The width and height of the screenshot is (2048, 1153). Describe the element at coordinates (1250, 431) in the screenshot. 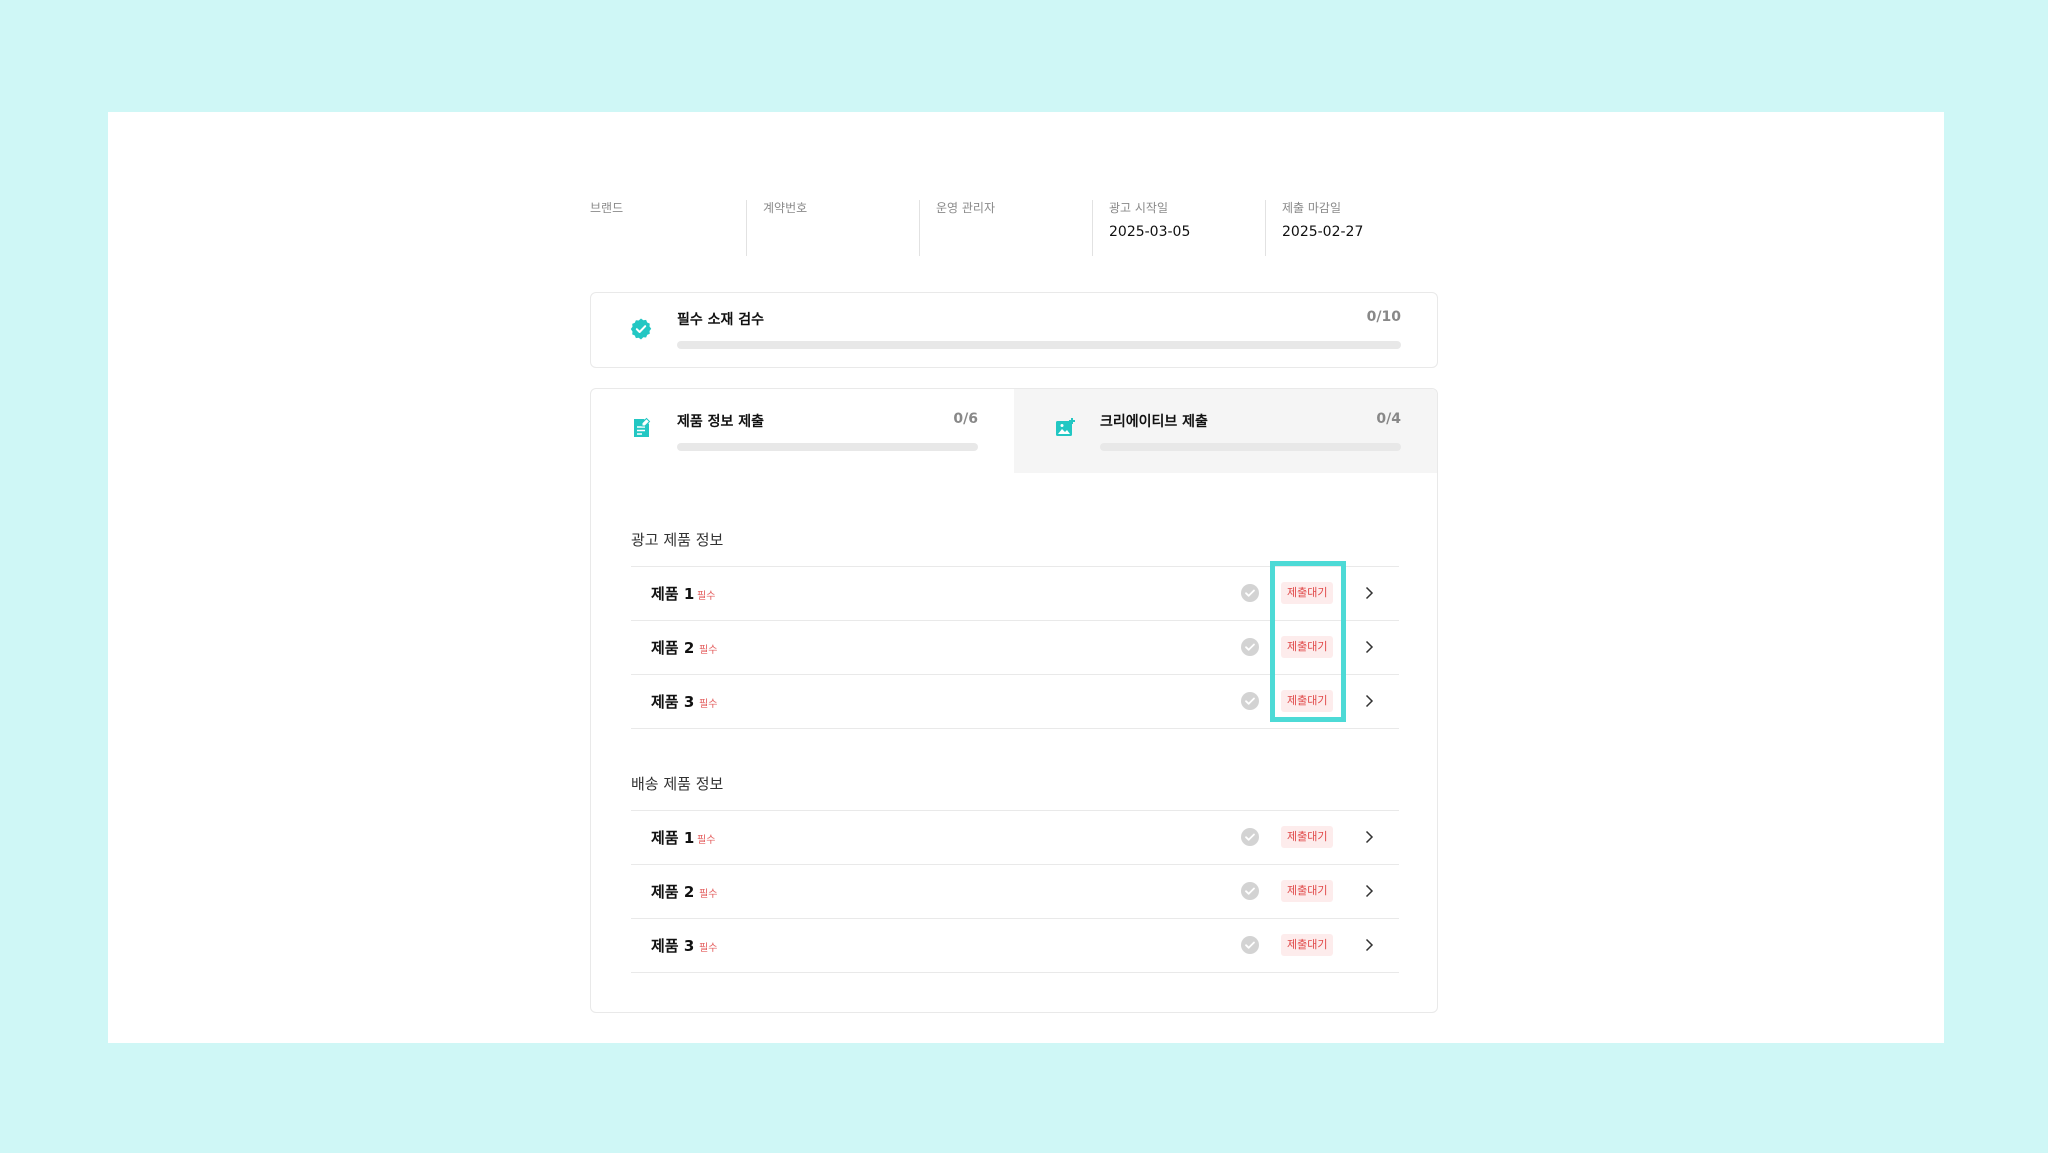

I see `tab-progress: 크리에이티브 제출 0/4` at that location.